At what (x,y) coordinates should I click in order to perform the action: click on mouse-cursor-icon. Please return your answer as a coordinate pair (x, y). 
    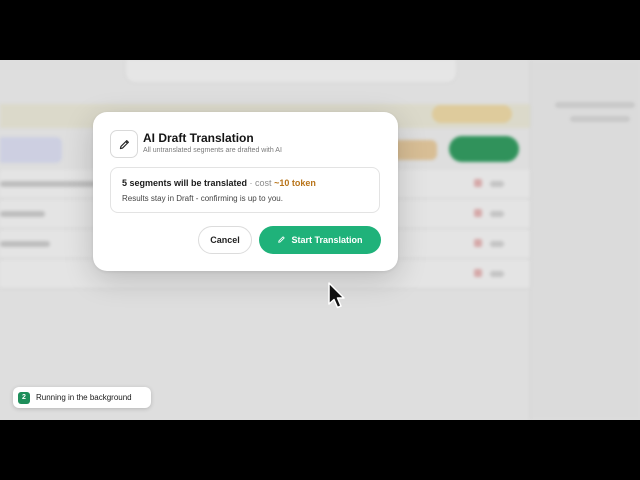
    Looking at the image, I should click on (336, 295).